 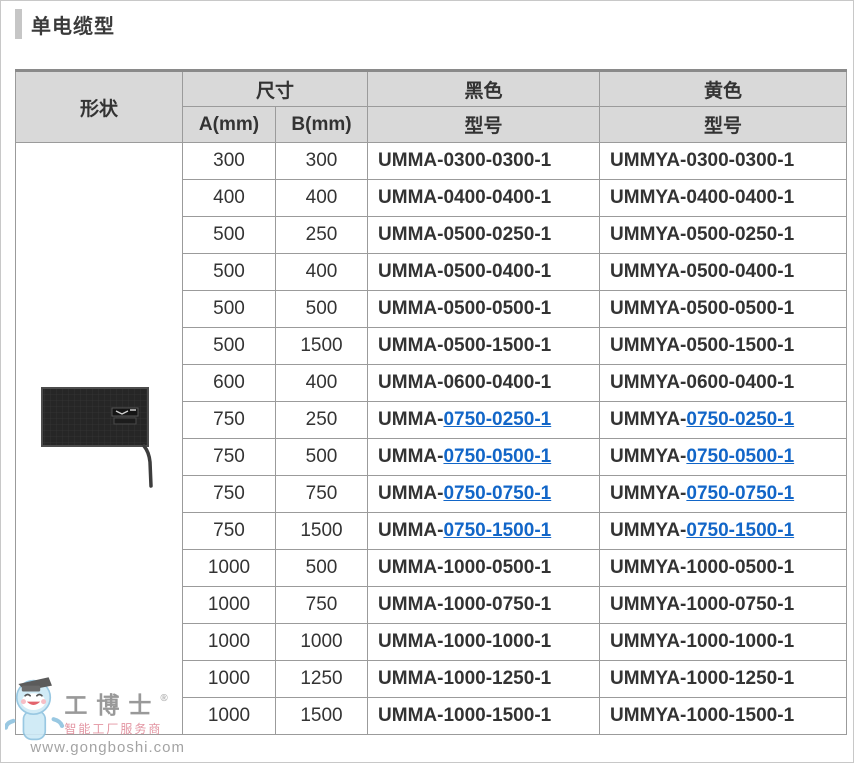 What do you see at coordinates (484, 124) in the screenshot?
I see `col-header-black-model: 型号` at bounding box center [484, 124].